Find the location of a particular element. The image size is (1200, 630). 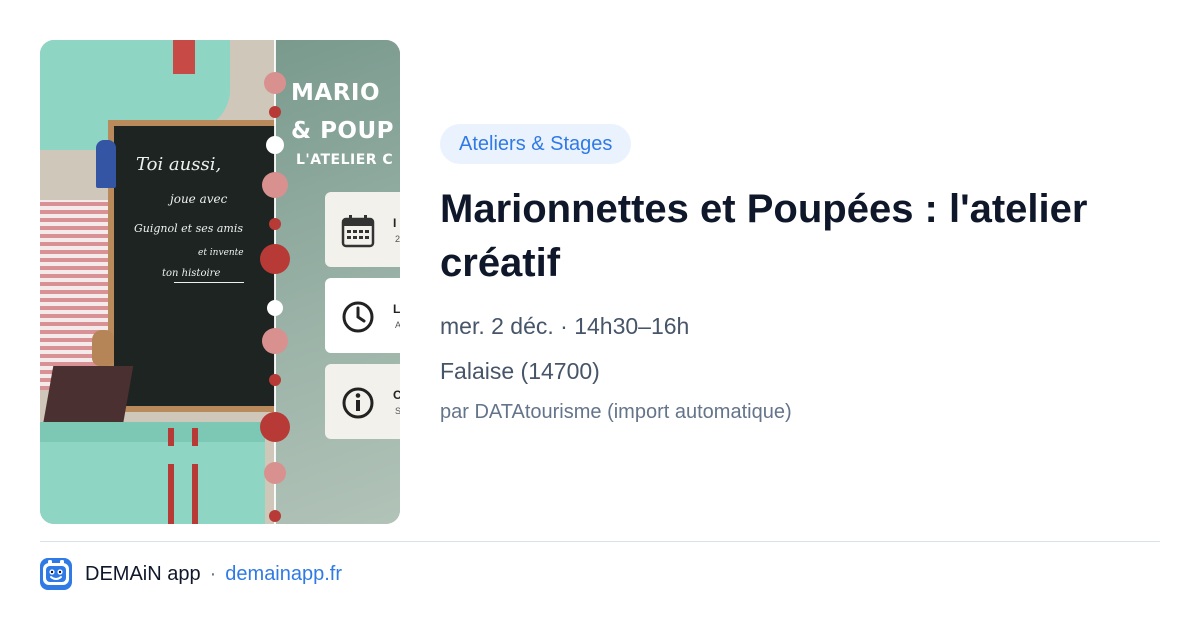

chalk-line: Guignol et ses amis is located at coordinates (189, 228).